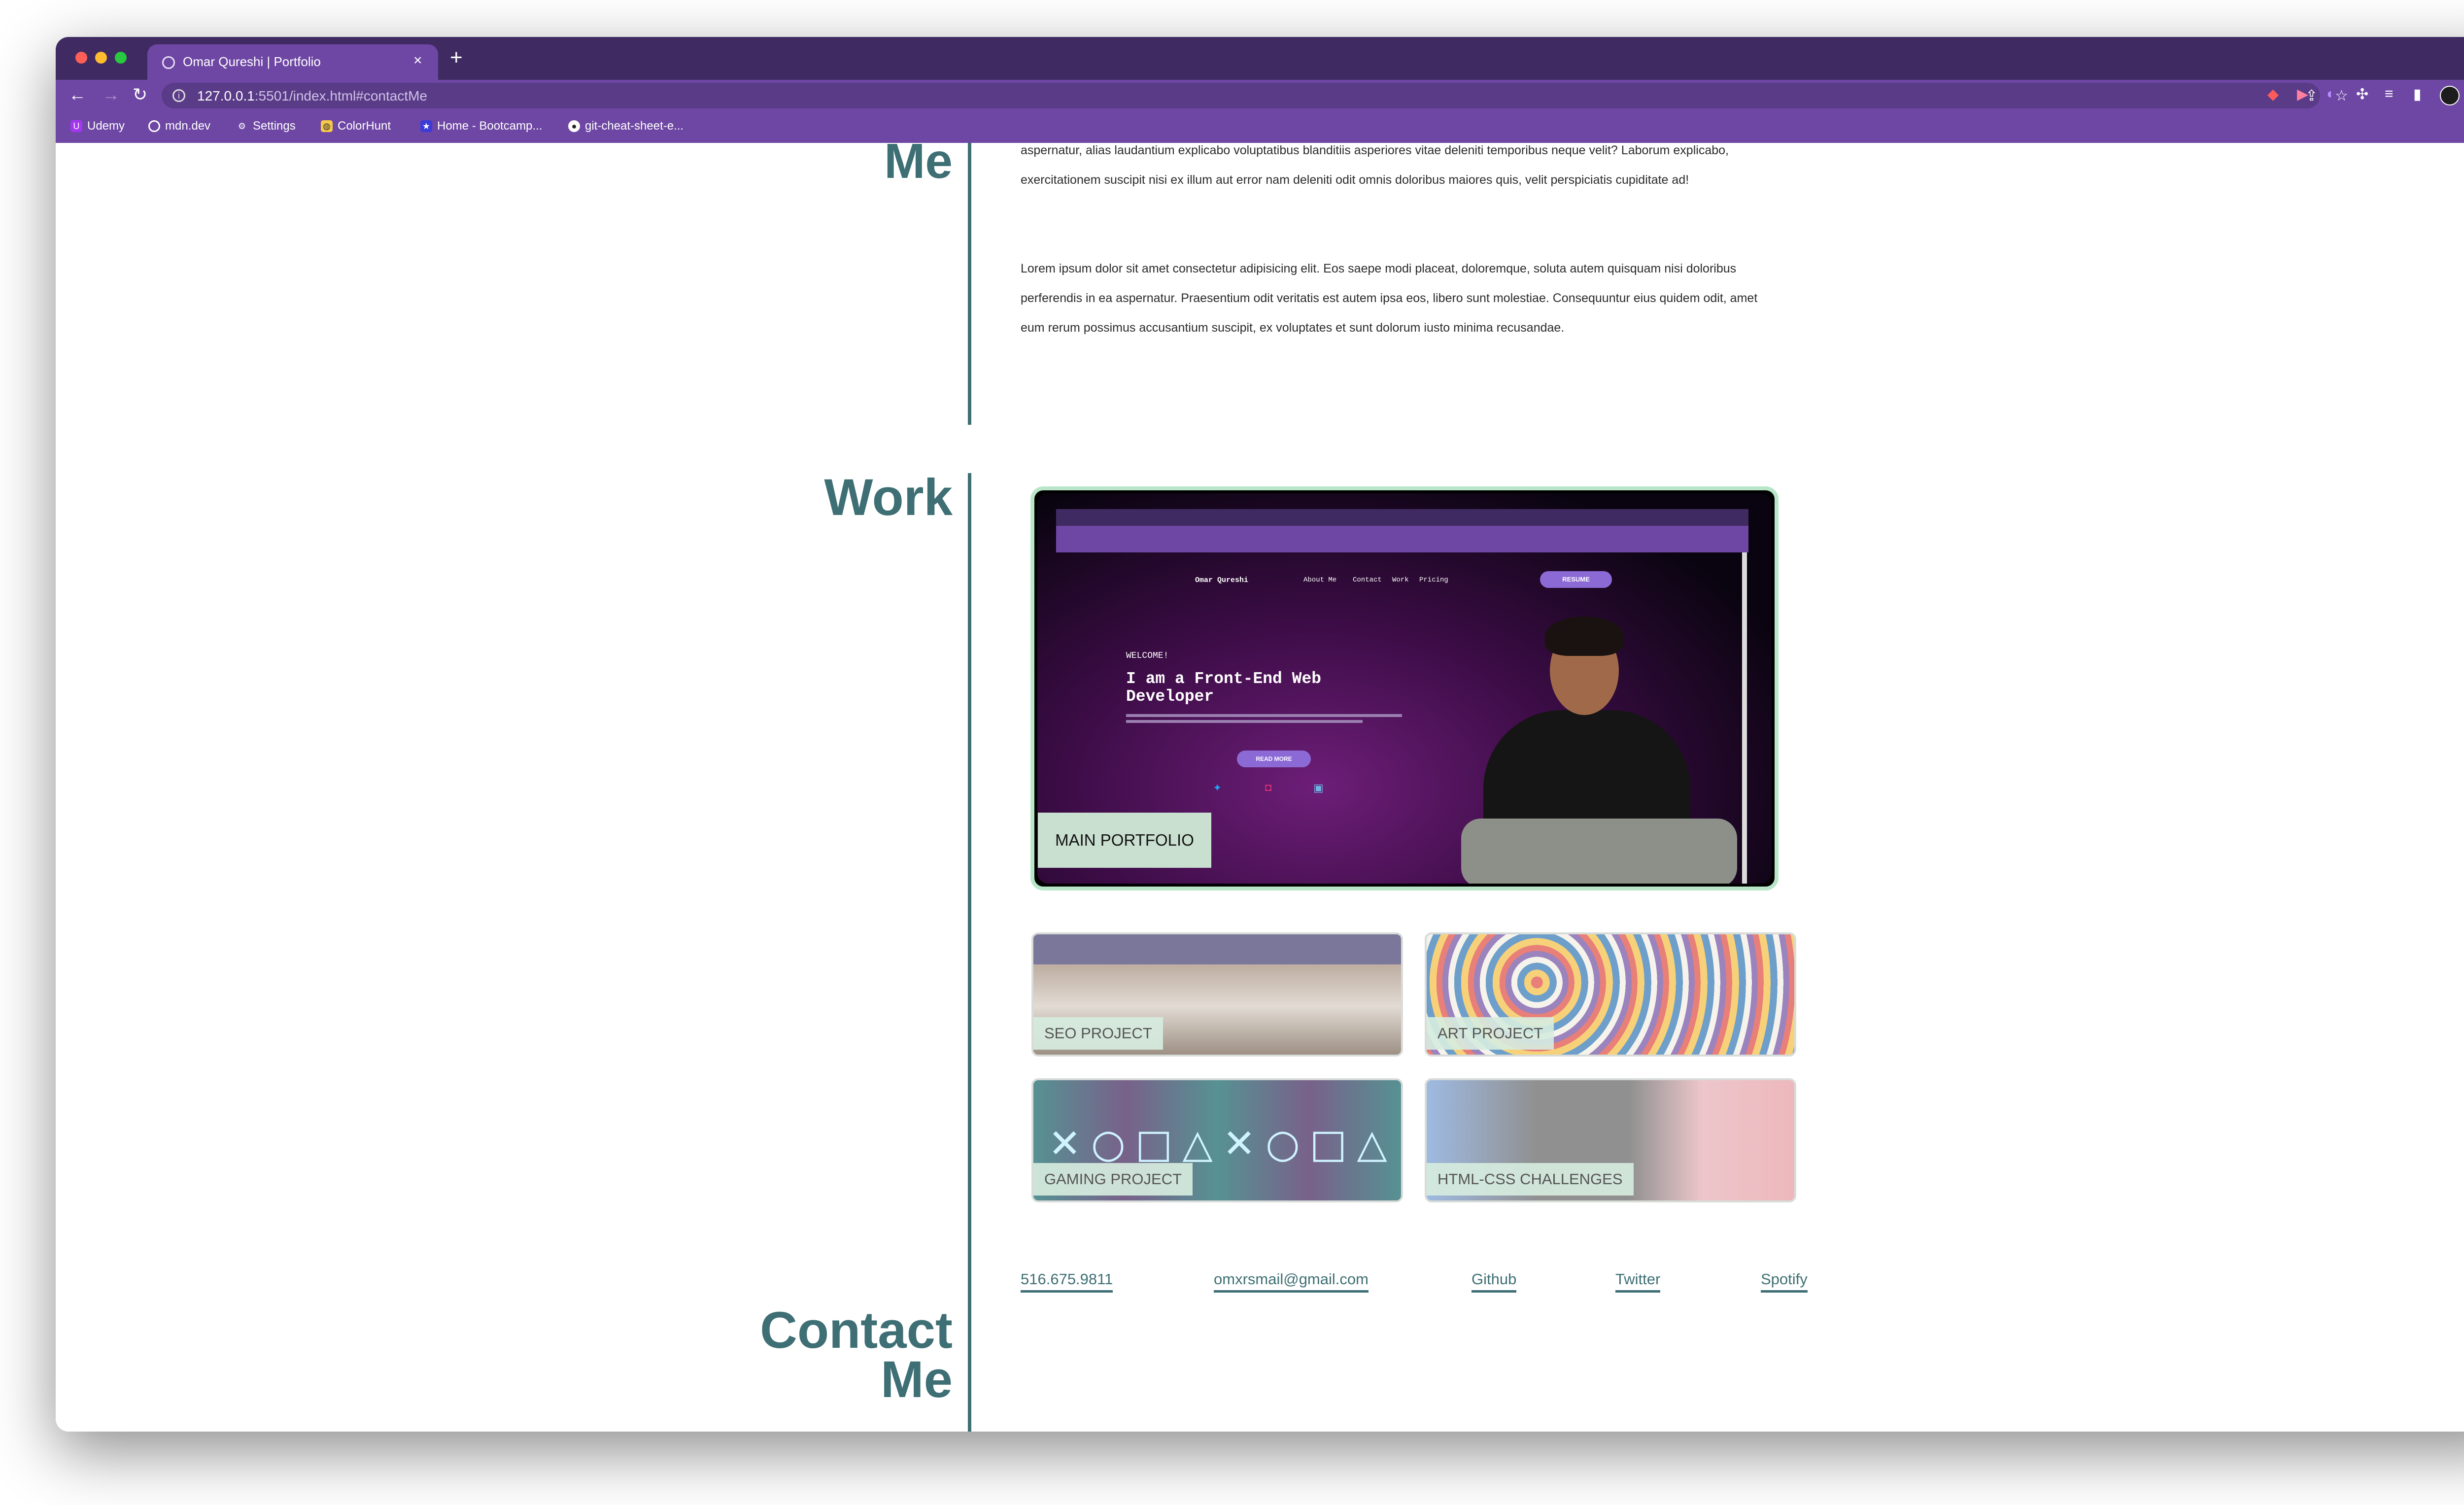 This screenshot has height=1505, width=2464. I want to click on maximize-window-button, so click(121, 58).